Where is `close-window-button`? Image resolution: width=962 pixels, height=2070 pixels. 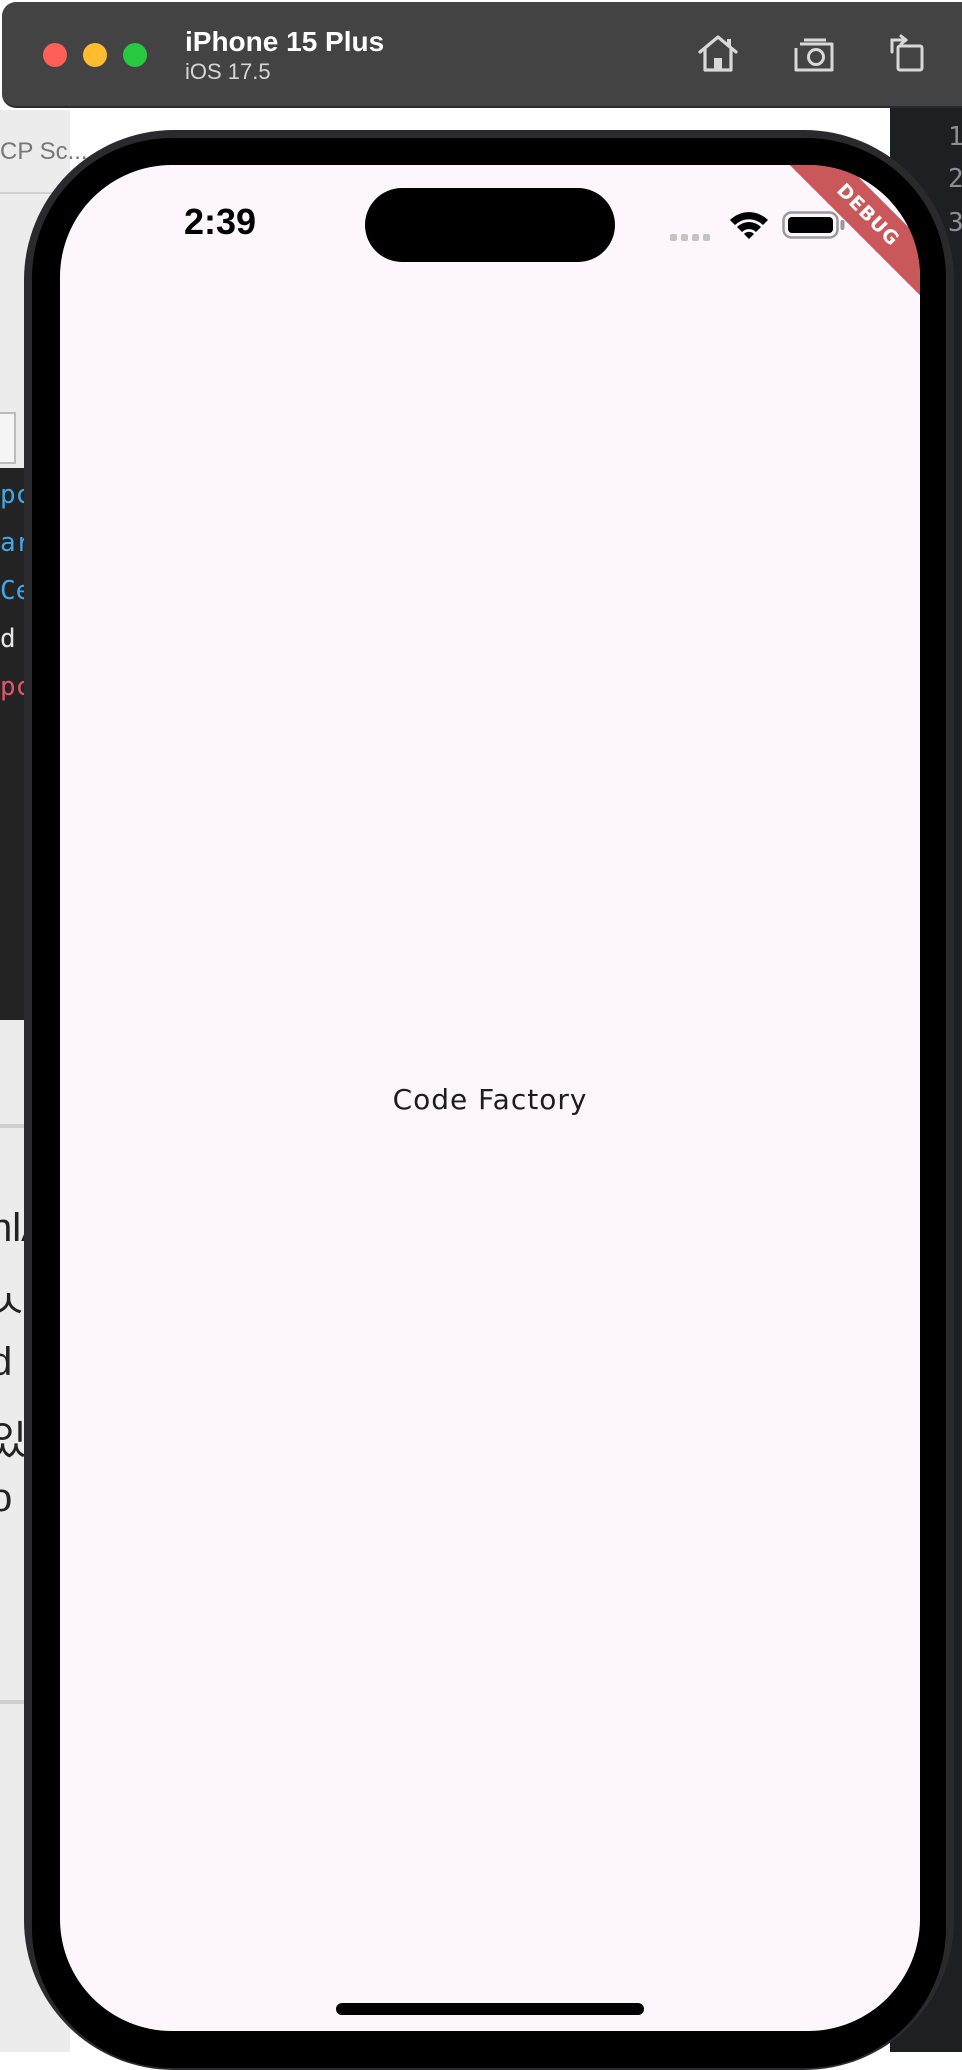 close-window-button is located at coordinates (55, 55).